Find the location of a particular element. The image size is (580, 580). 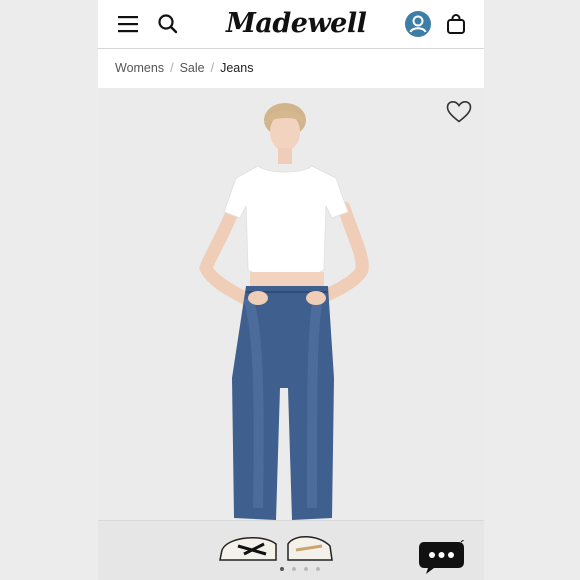

wishlist-heart-icon is located at coordinates (459, 112).